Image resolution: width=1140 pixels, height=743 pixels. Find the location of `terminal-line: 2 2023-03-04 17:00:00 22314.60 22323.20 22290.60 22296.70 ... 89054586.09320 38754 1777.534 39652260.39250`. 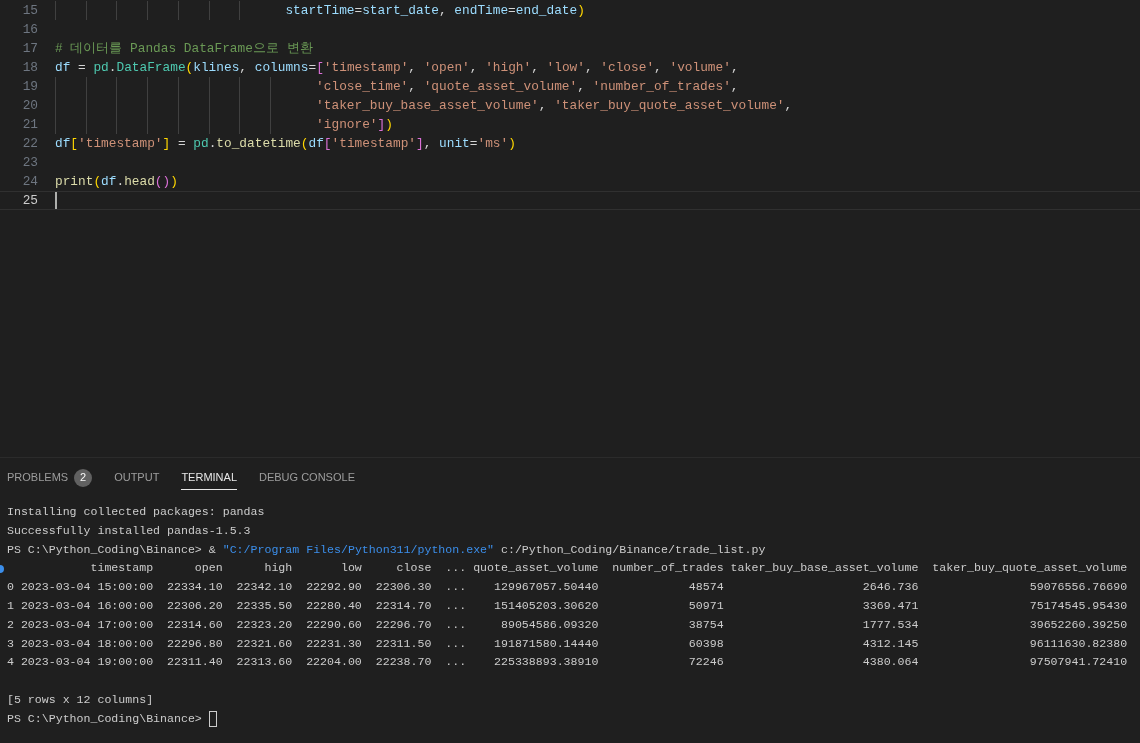

terminal-line: 2 2023-03-04 17:00:00 22314.60 22323.20 22290.60 22296.70 ... 89054586.09320 38754 1777.534 39652260.39250 is located at coordinates (567, 624).